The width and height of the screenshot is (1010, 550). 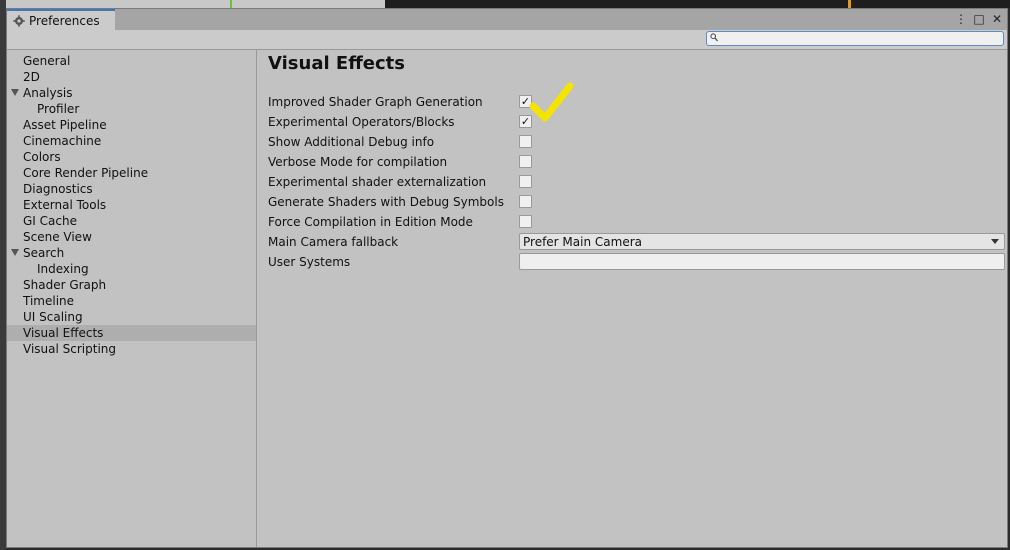 I want to click on sidebar-item-label: Asset Pipeline, so click(x=65, y=125).